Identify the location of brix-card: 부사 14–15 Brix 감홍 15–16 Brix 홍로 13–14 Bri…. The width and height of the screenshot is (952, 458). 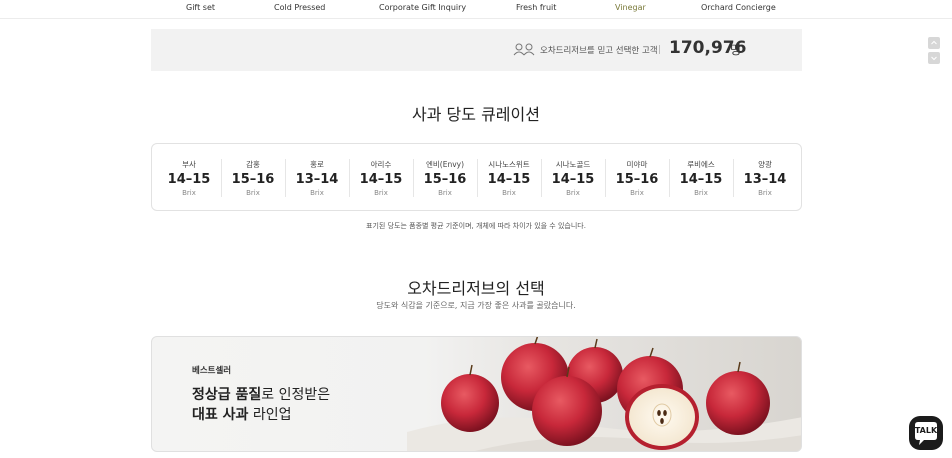
(476, 177).